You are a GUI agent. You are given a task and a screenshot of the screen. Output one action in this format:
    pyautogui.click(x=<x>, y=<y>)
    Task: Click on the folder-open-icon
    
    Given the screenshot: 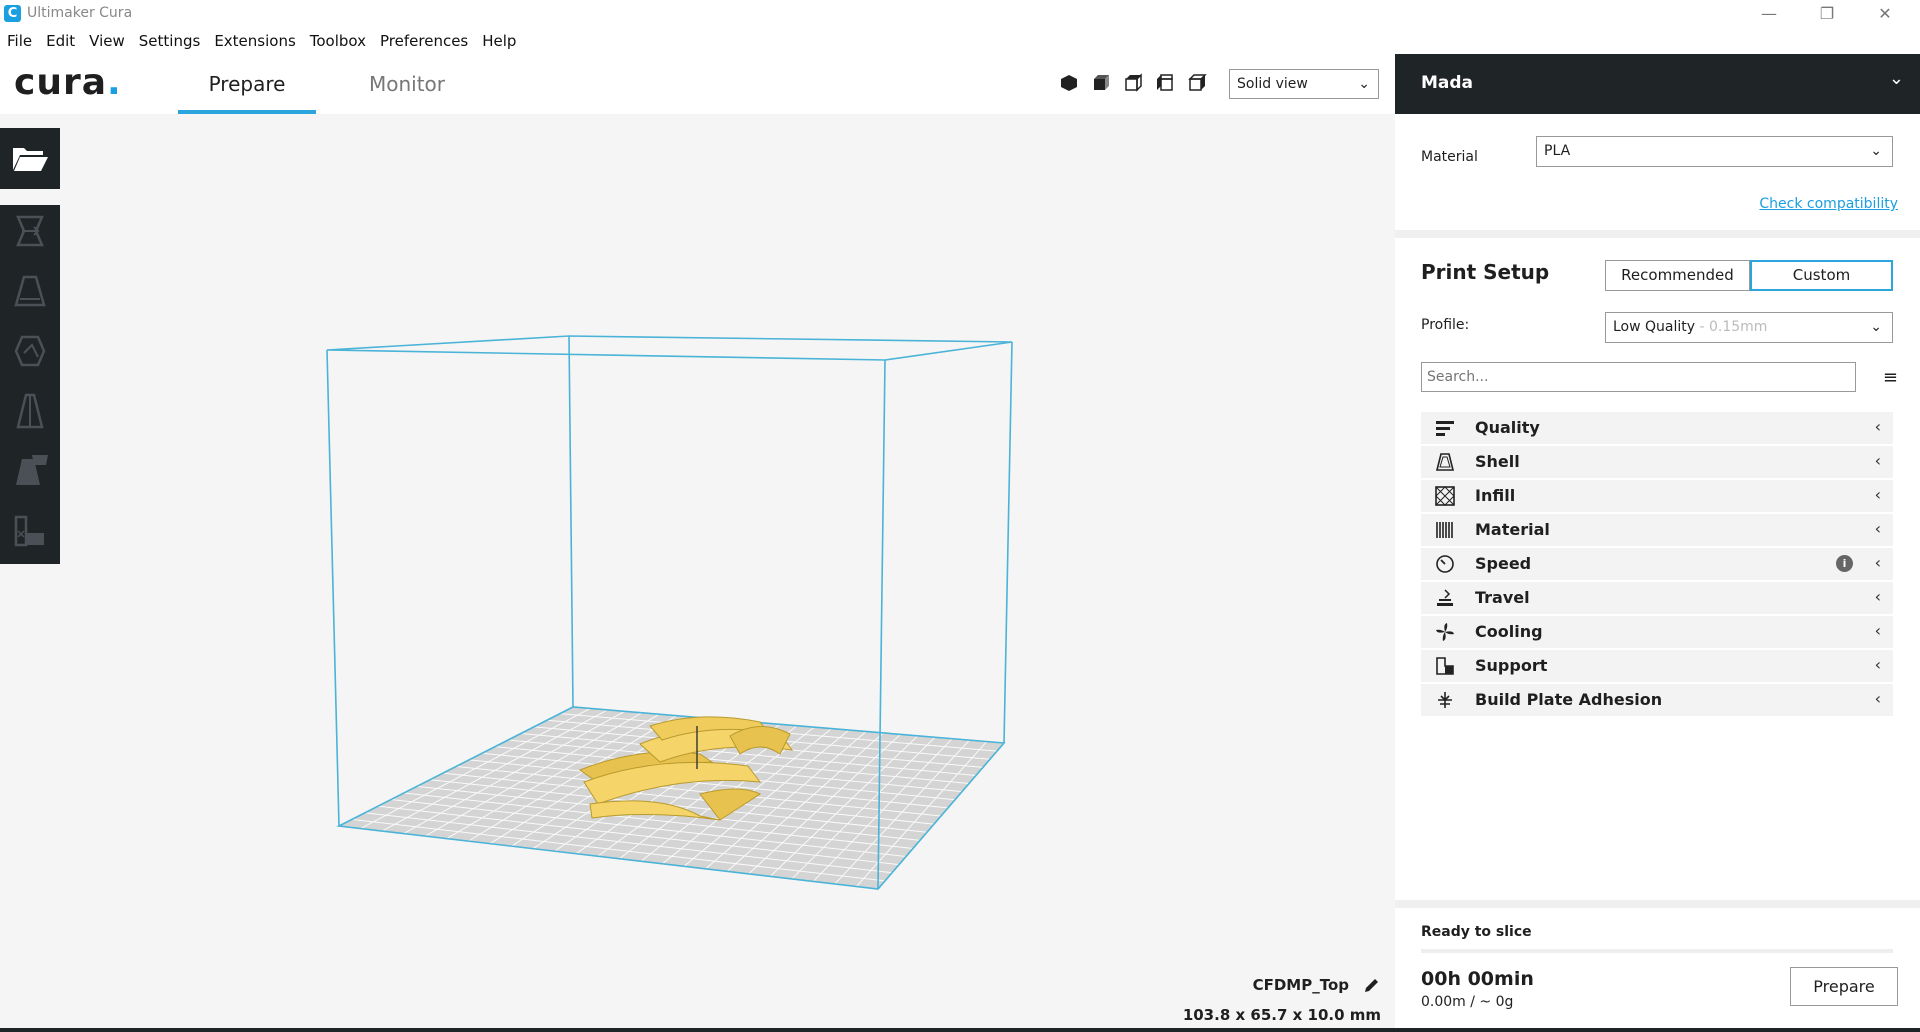 What is the action you would take?
    pyautogui.click(x=30, y=159)
    